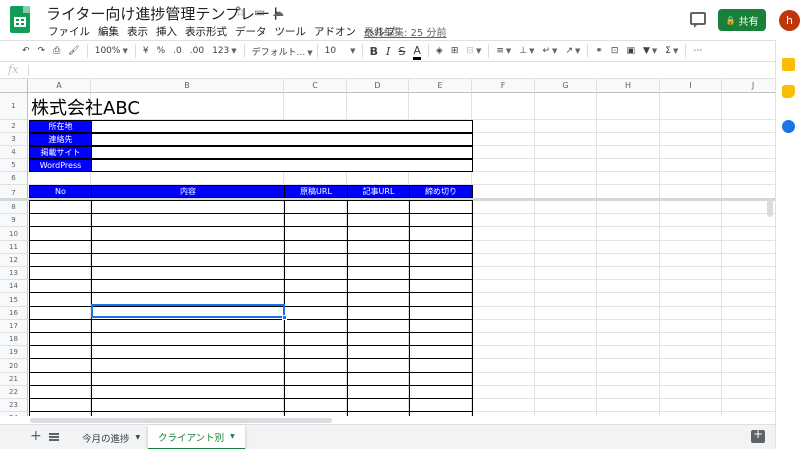  What do you see at coordinates (770, 208) in the screenshot?
I see `vertical-scrollbar` at bounding box center [770, 208].